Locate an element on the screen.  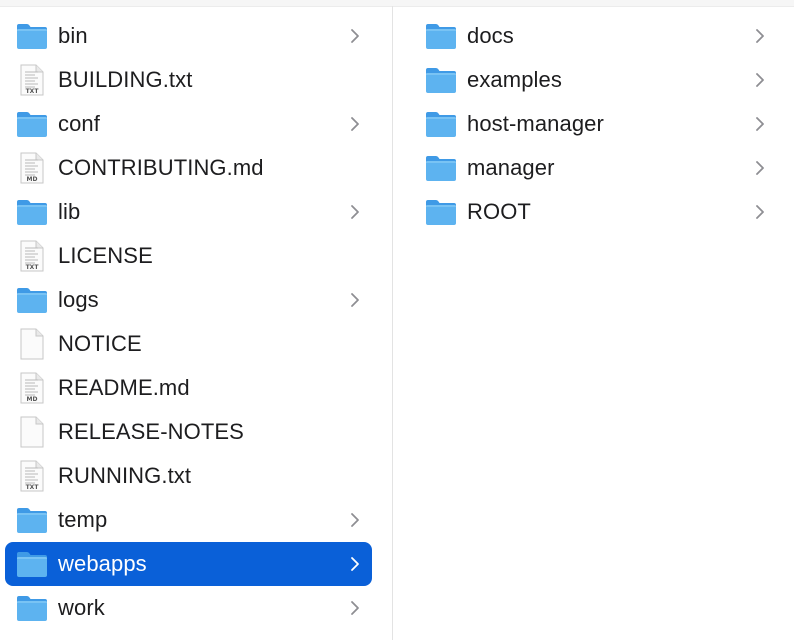
folder-item: docs is located at coordinates (593, 36).